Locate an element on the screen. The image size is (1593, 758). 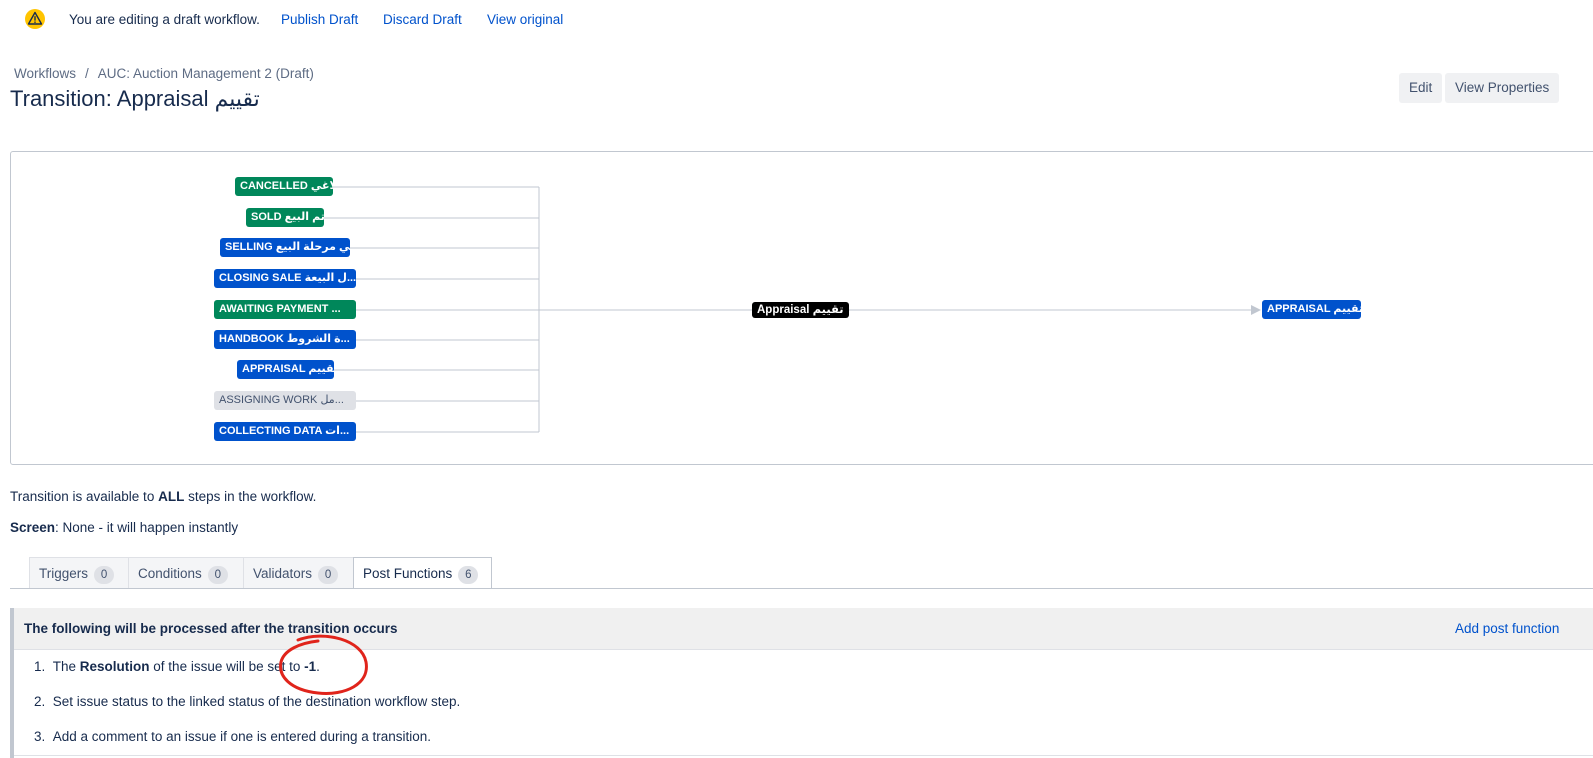
tab-divider is located at coordinates (801, 588).